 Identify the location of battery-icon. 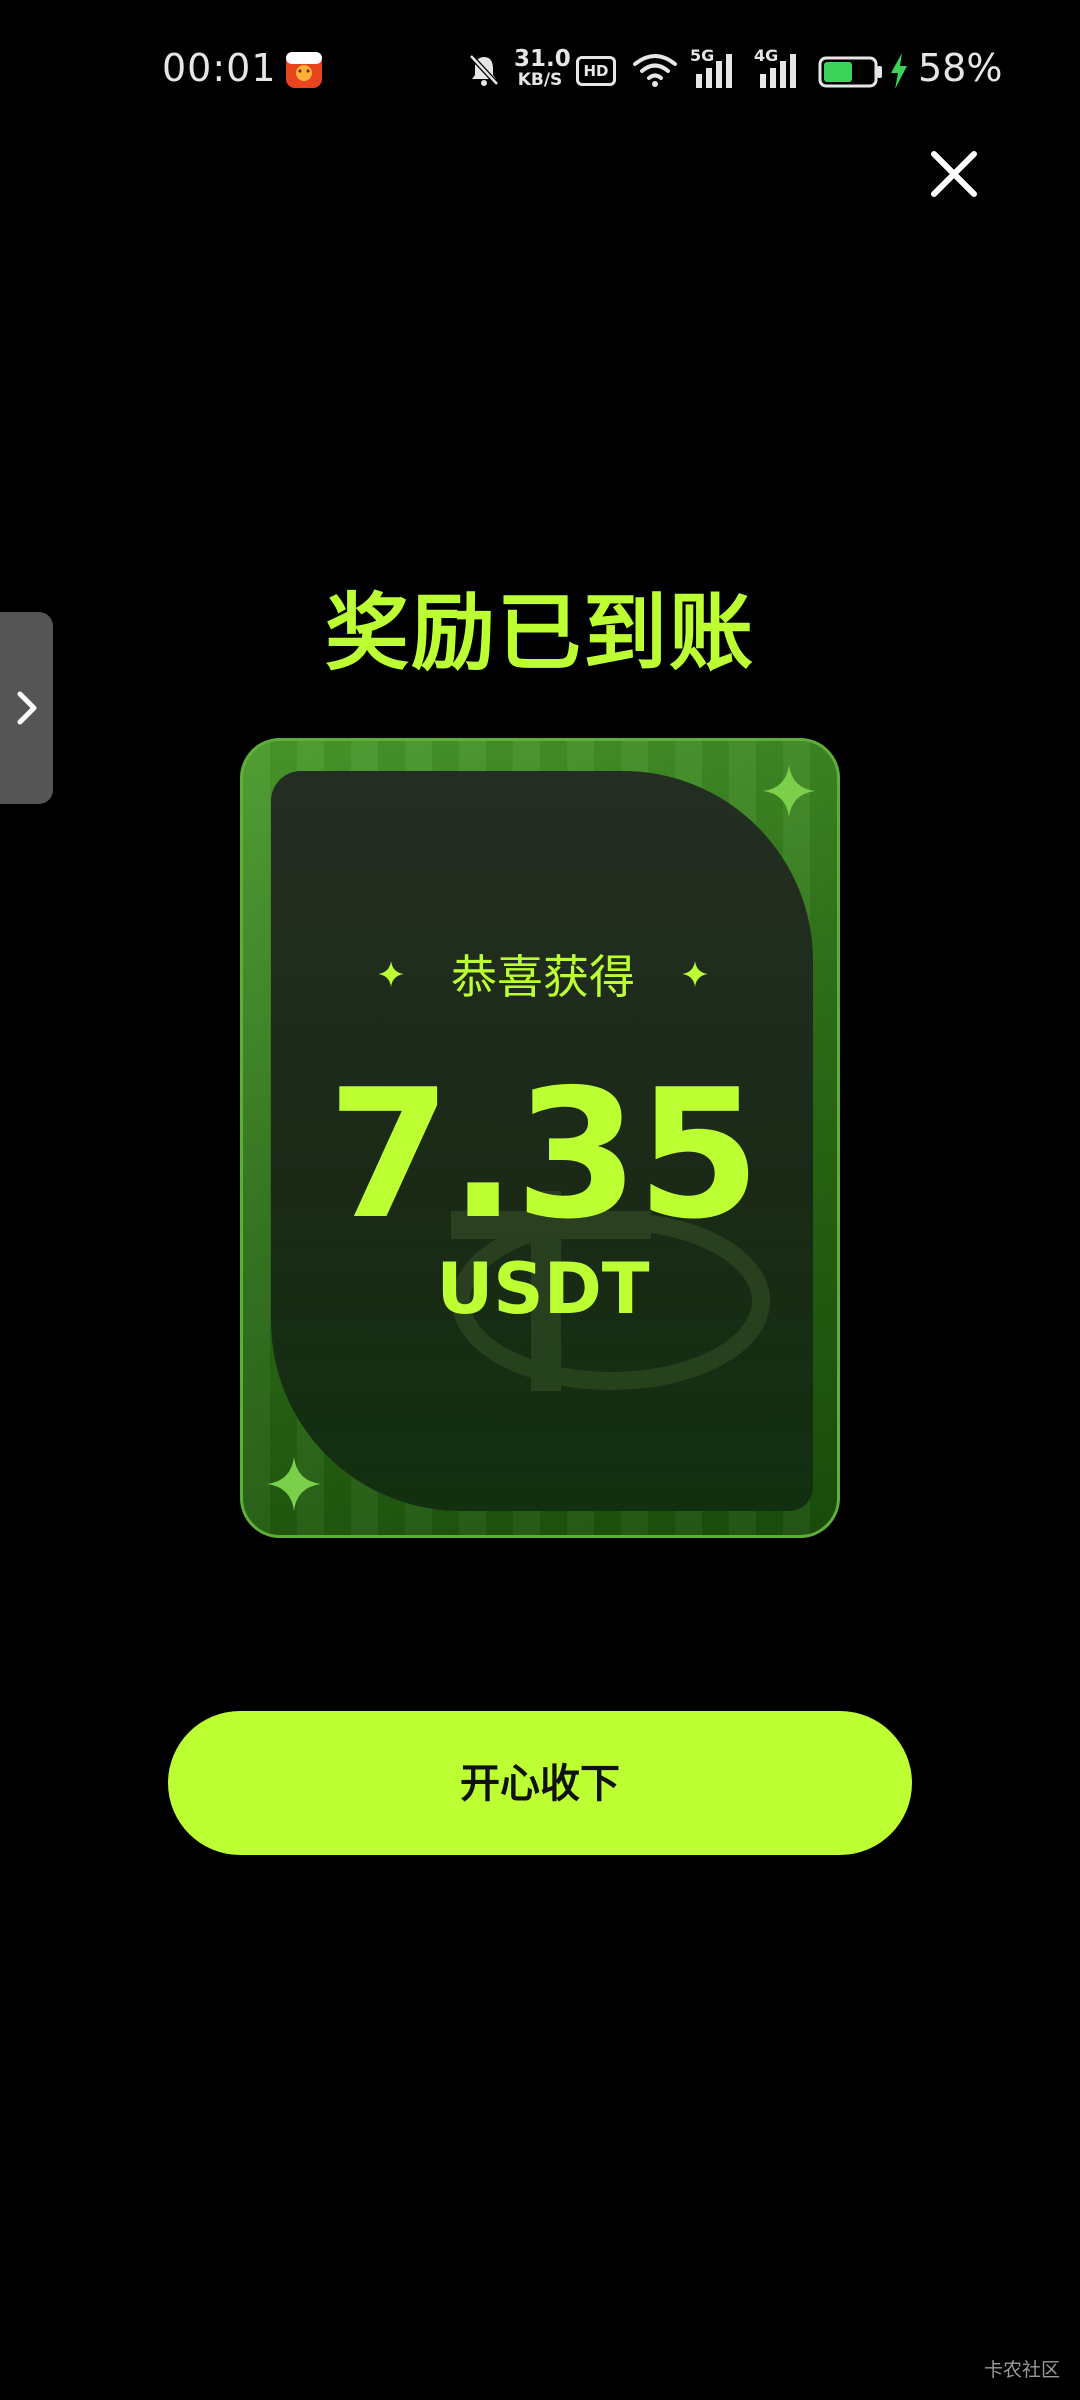
(850, 72).